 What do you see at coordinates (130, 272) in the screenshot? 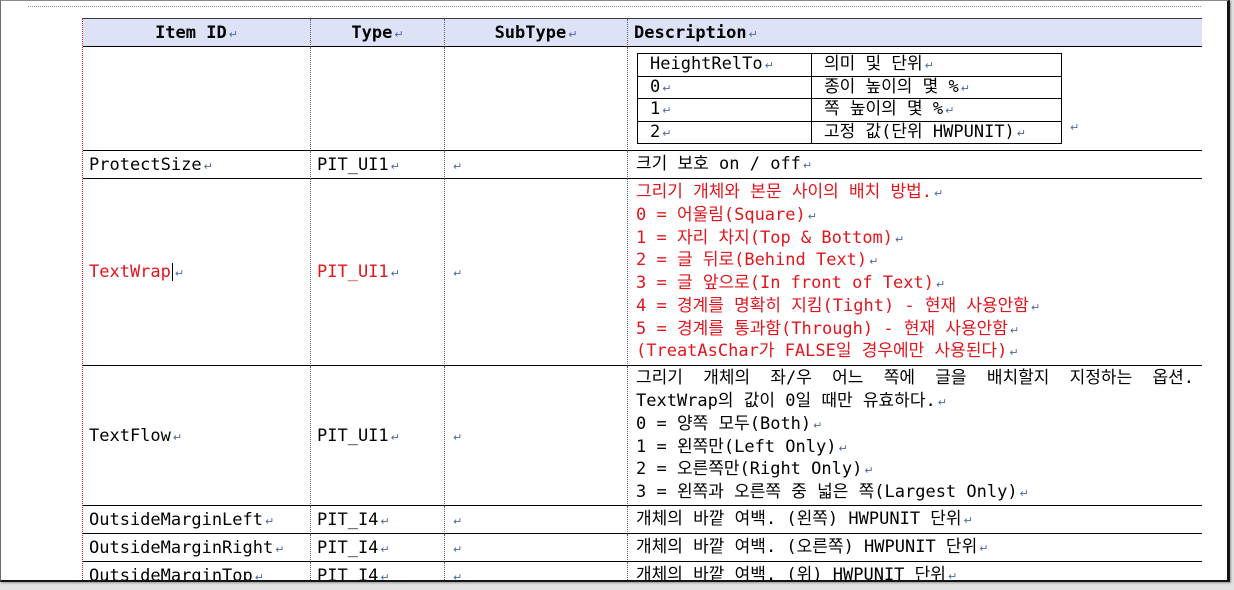
I see `item-id-text: TextWrap` at bounding box center [130, 272].